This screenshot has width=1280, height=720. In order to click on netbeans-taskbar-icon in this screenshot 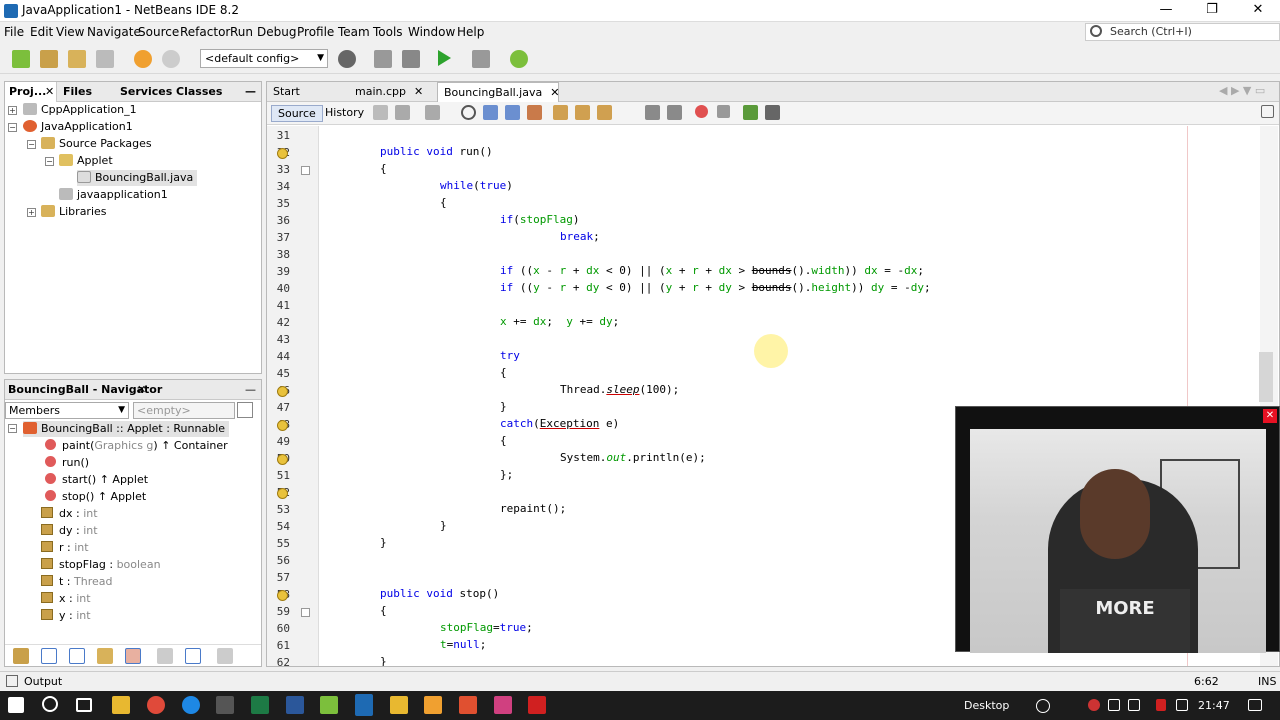, I will do `click(364, 705)`.